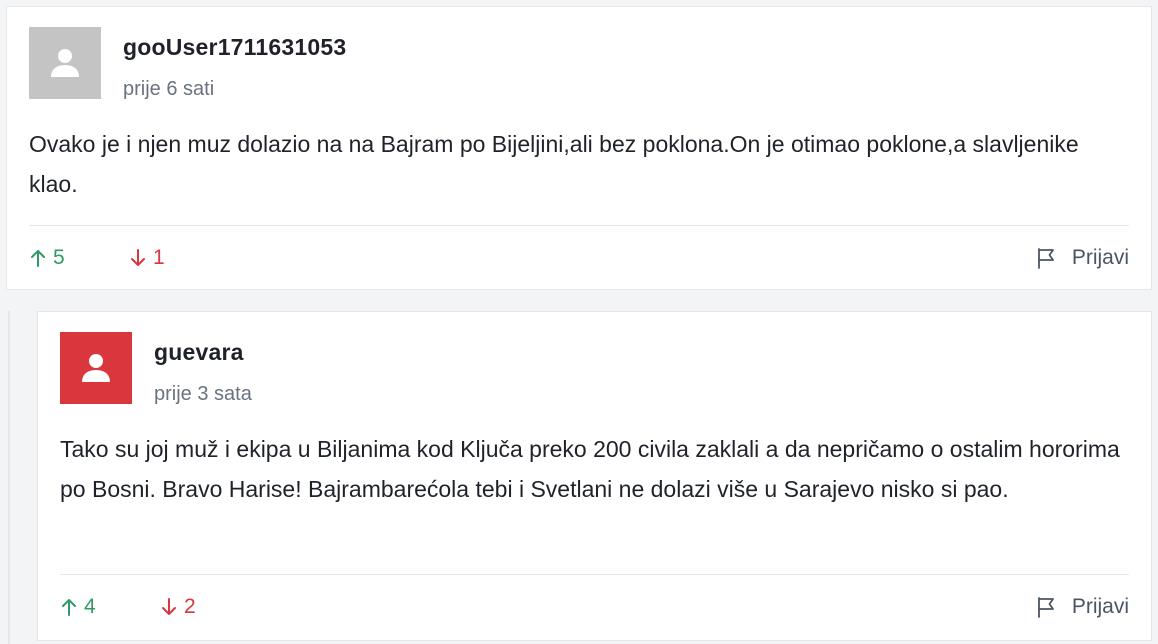 The height and width of the screenshot is (644, 1158). I want to click on reply-thread-line, so click(9, 477).